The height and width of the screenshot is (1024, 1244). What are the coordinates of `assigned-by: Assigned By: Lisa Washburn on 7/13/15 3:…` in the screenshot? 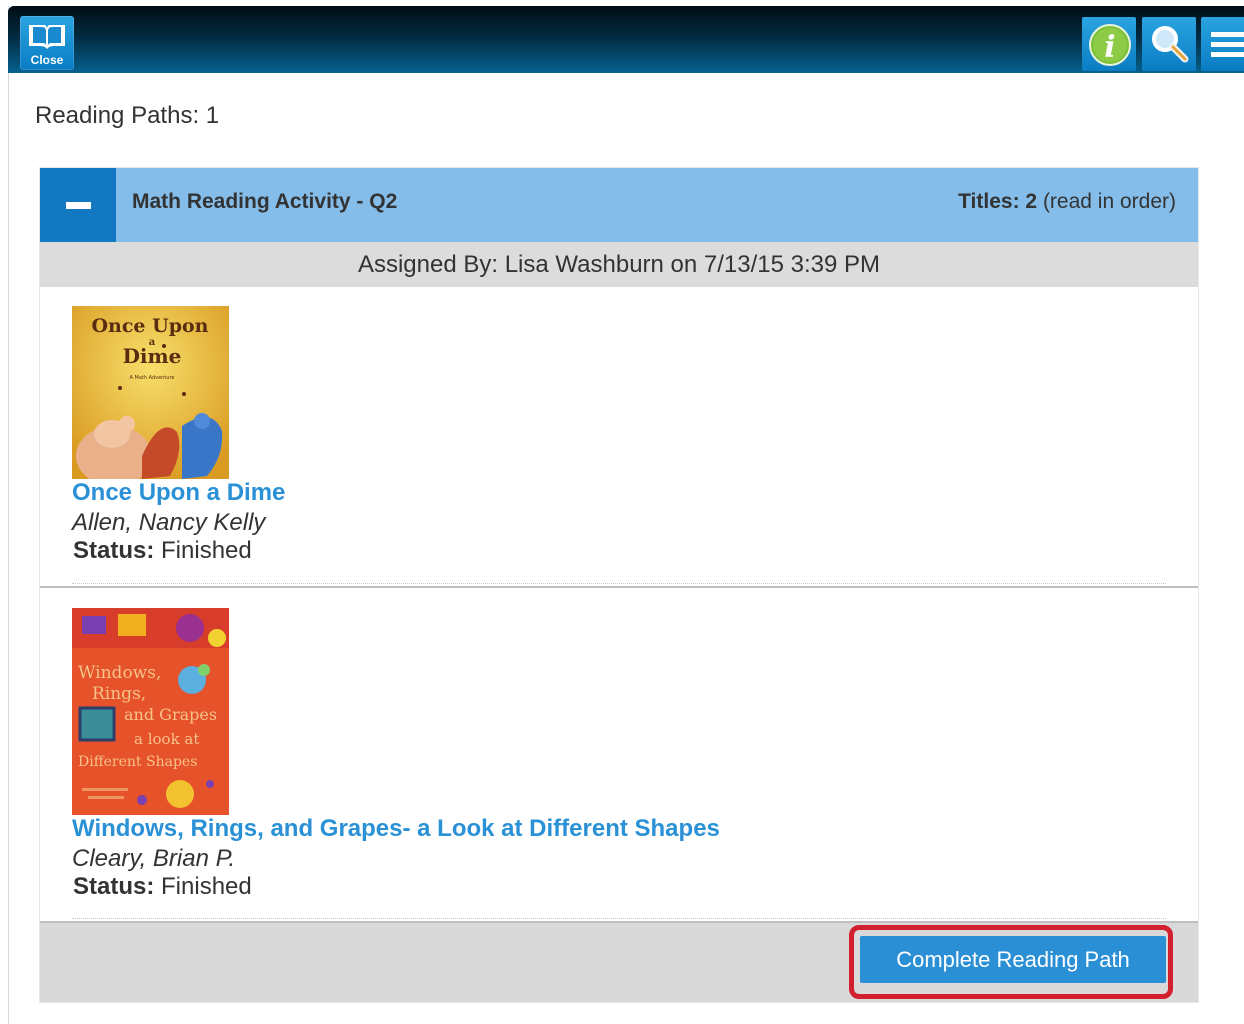 It's located at (619, 264).